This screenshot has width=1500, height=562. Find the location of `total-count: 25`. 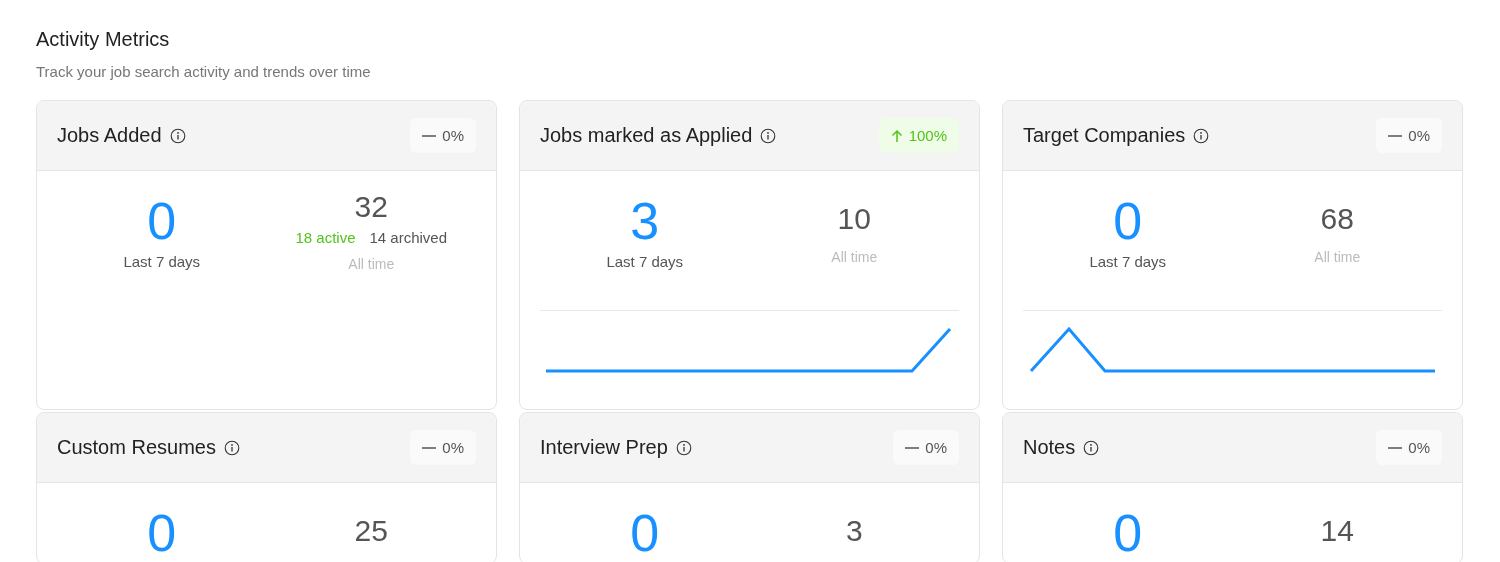

total-count: 25 is located at coordinates (371, 531).